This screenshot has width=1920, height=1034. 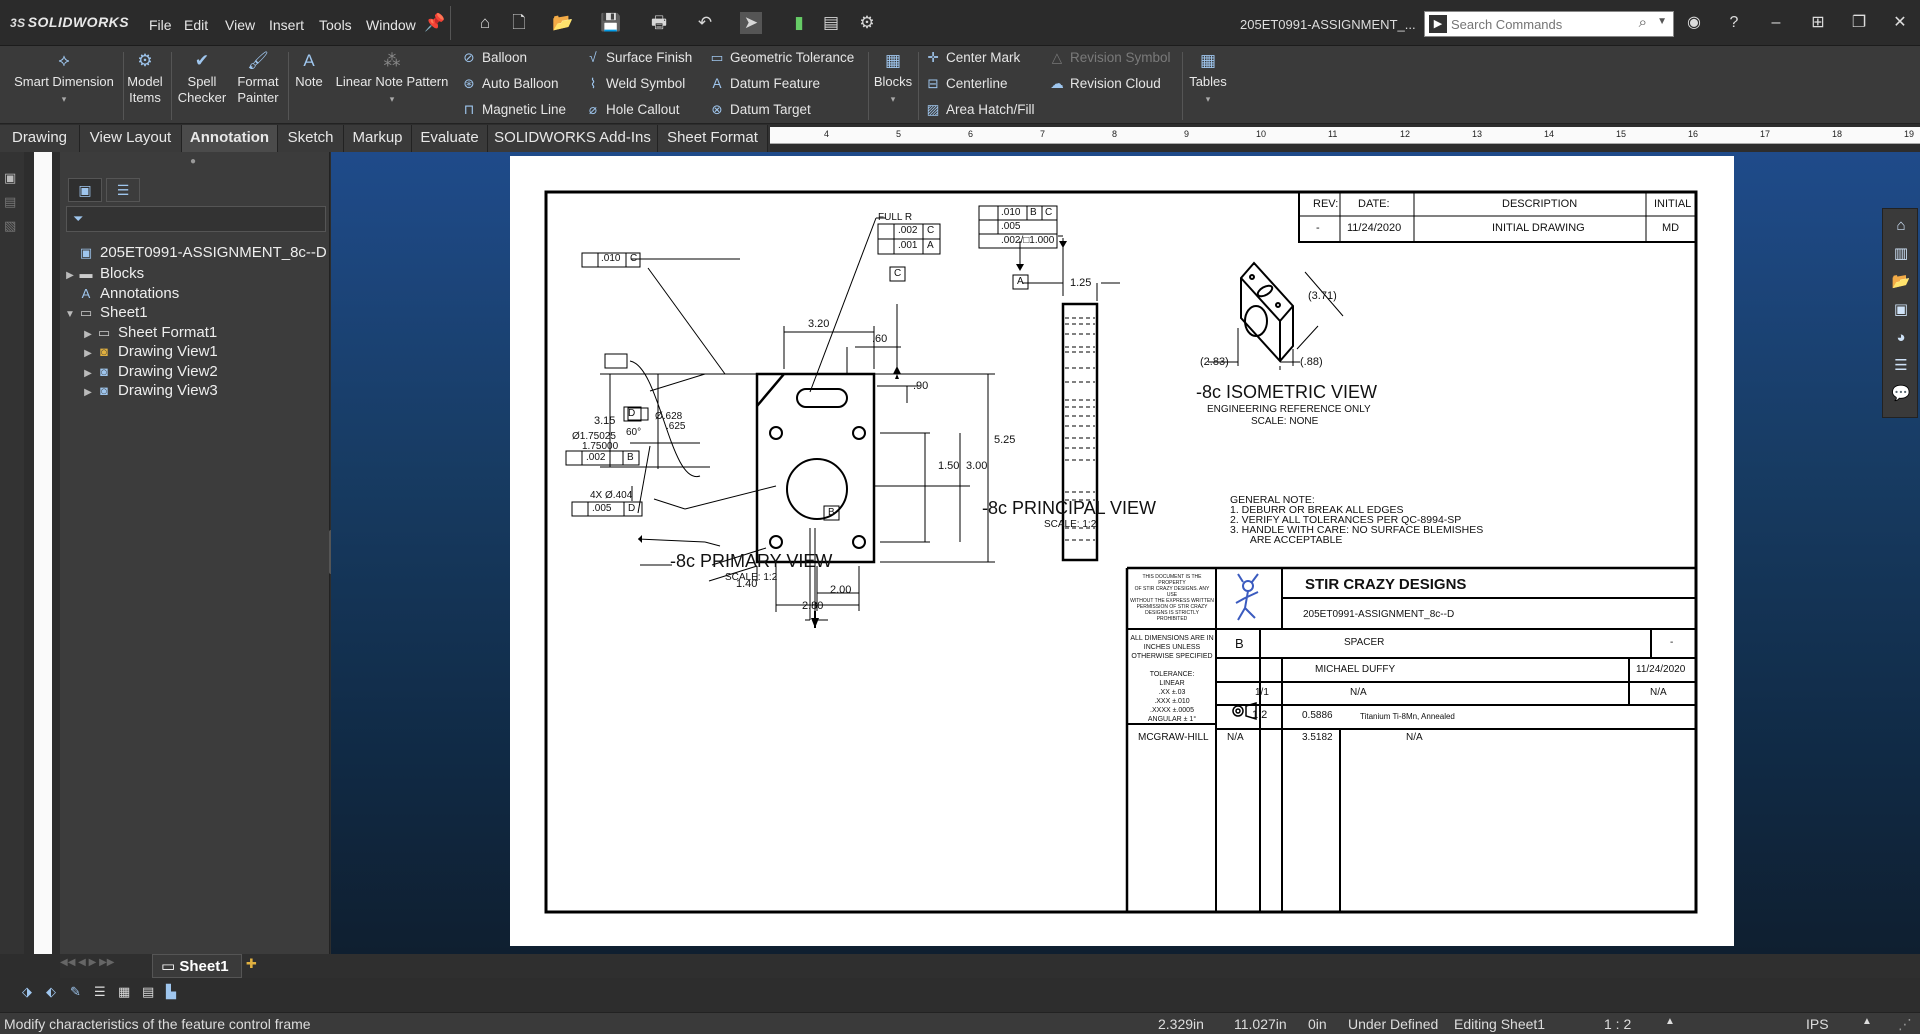 I want to click on model-items-button: ⚙ Model Items, so click(x=145, y=78).